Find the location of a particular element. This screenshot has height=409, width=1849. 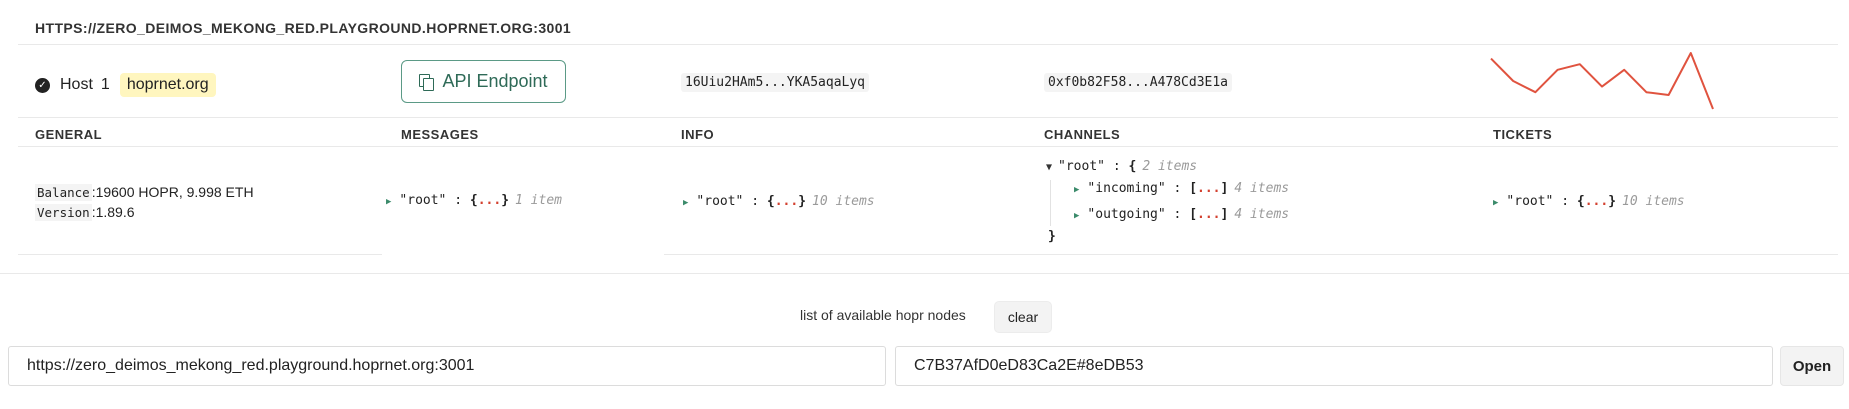

copy-icon is located at coordinates (427, 82).